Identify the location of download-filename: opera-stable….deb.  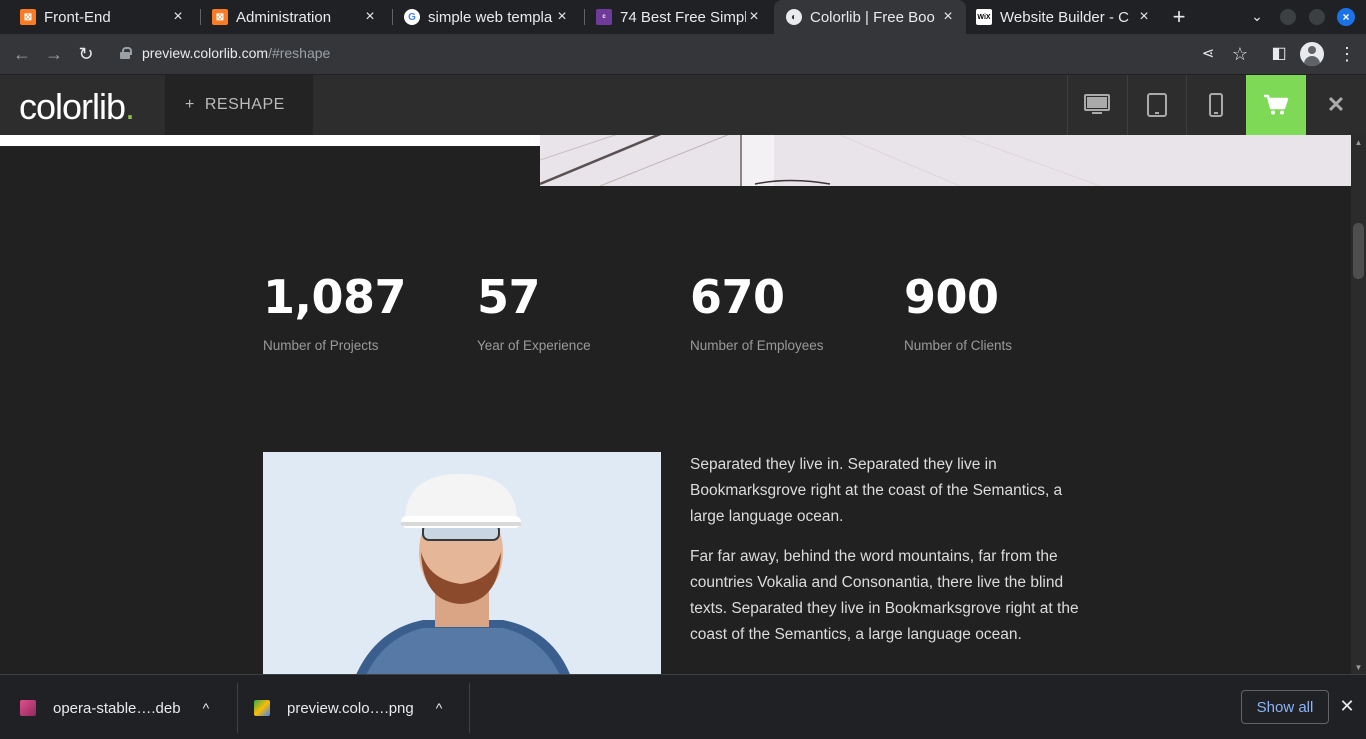
(117, 708).